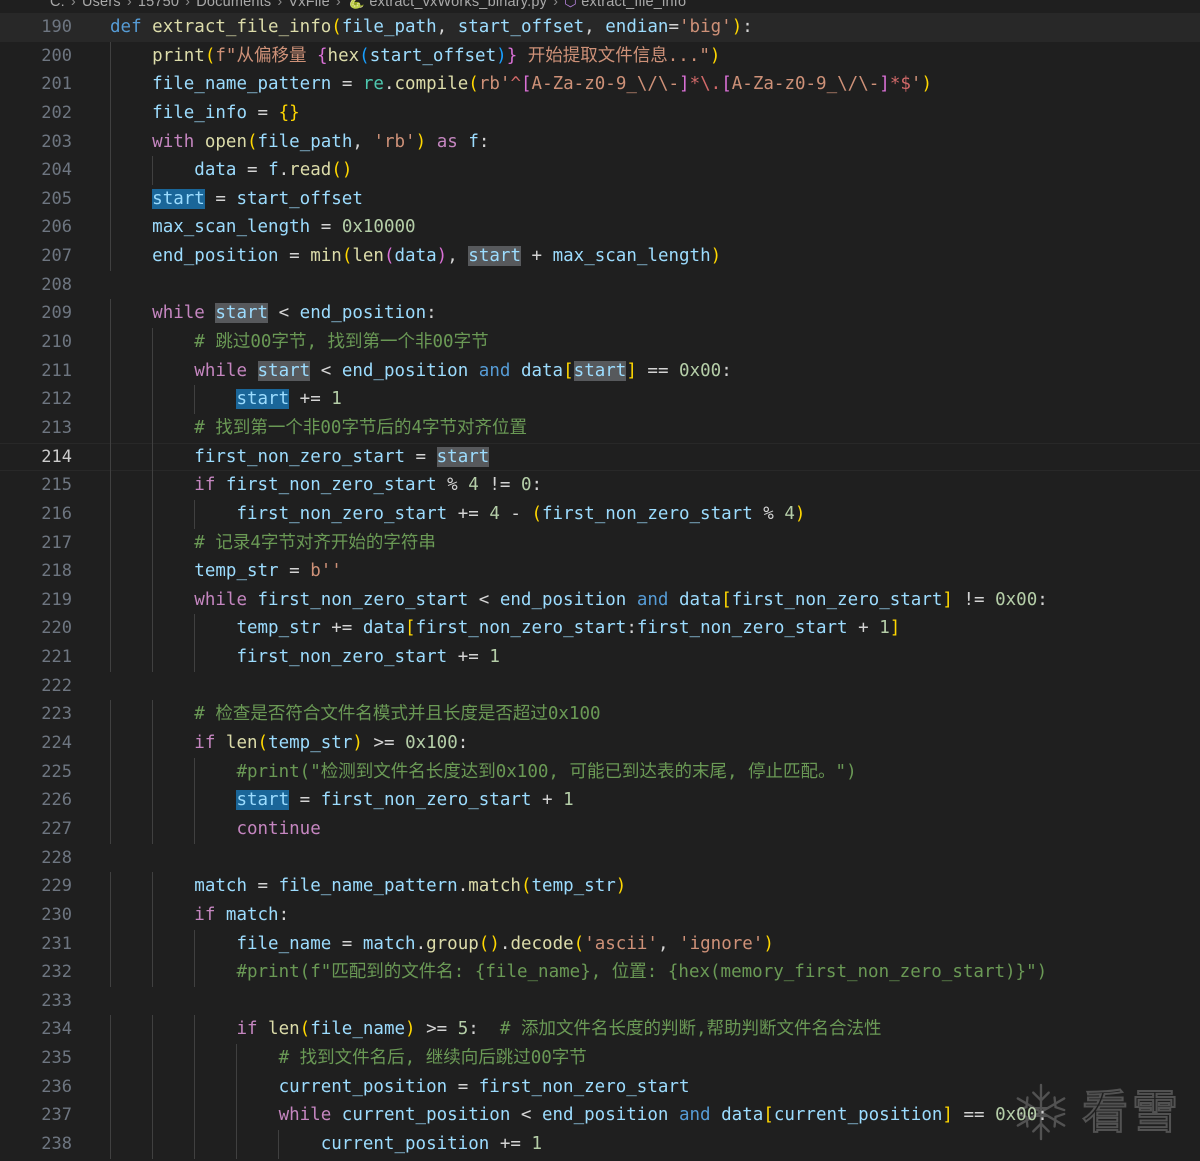 This screenshot has height=1161, width=1200. Describe the element at coordinates (273, 543) in the screenshot. I see `code-text: # 记录4字节对齐开始的字符串` at that location.